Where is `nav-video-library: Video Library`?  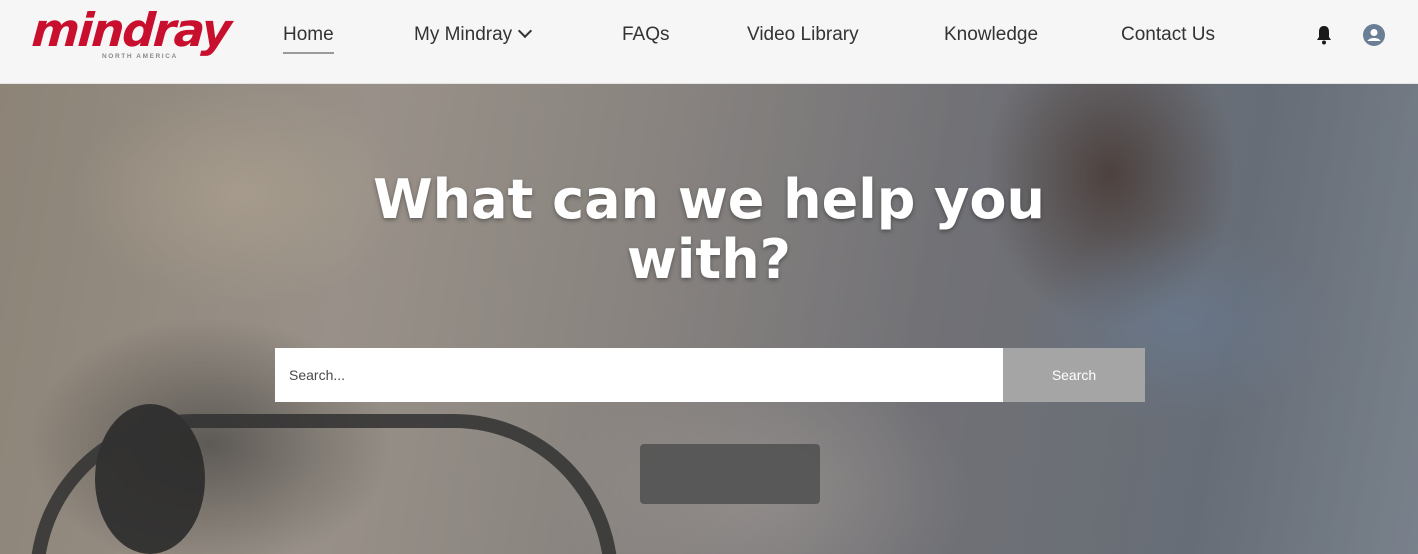 nav-video-library: Video Library is located at coordinates (803, 37).